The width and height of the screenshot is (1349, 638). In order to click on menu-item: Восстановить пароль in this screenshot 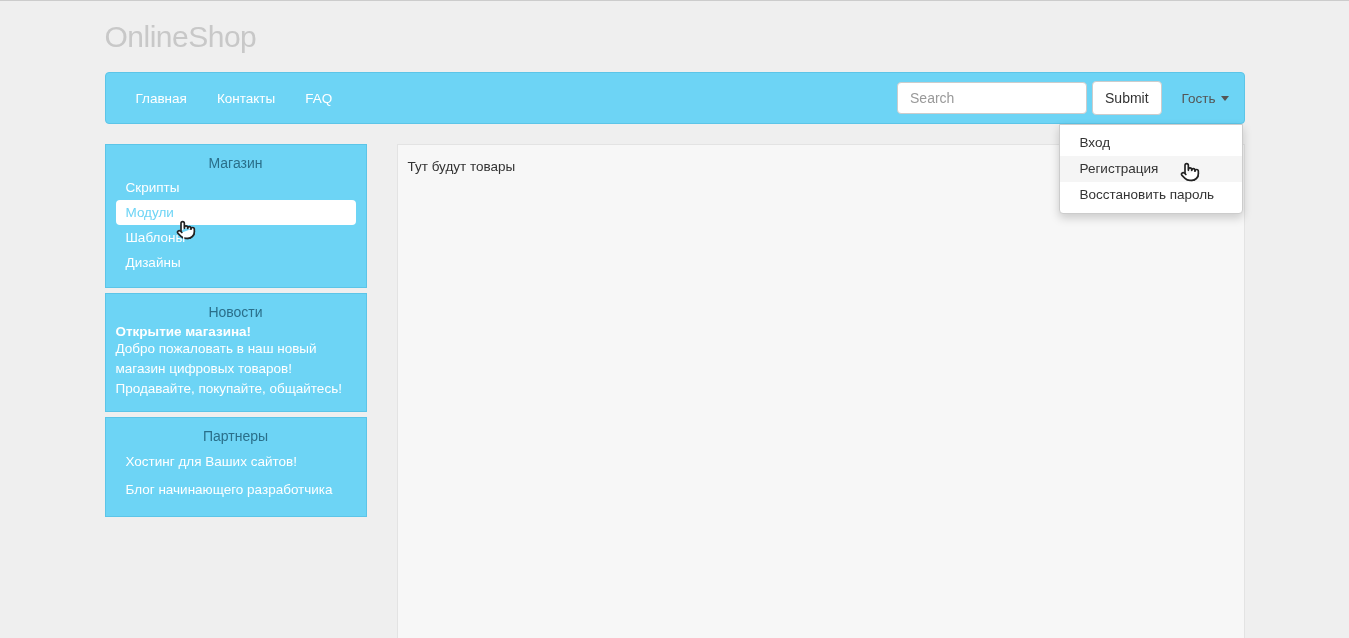, I will do `click(1150, 195)`.